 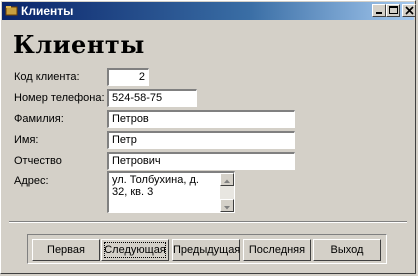 I want to click on address-text: ул. Толбухина, д. 32, кв. 3, so click(x=164, y=186).